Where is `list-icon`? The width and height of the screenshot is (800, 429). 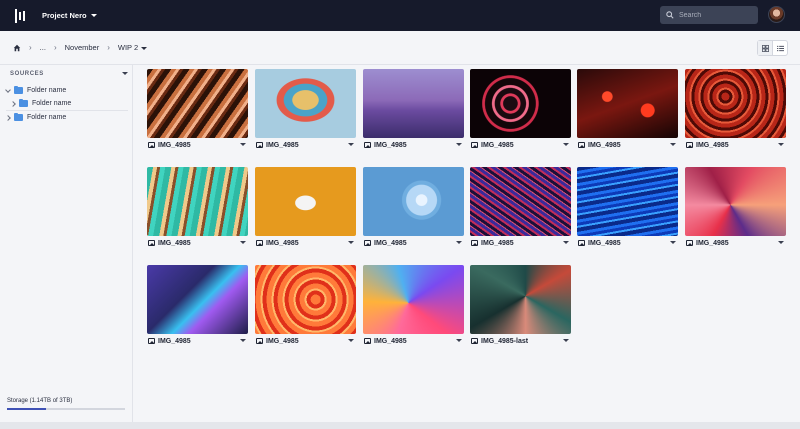 list-icon is located at coordinates (780, 48).